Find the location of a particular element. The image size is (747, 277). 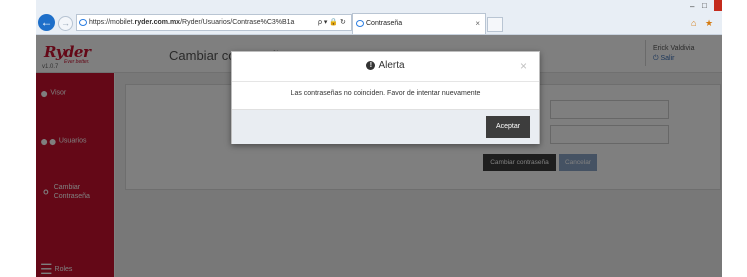

exclamation-icon: ! is located at coordinates (371, 65).